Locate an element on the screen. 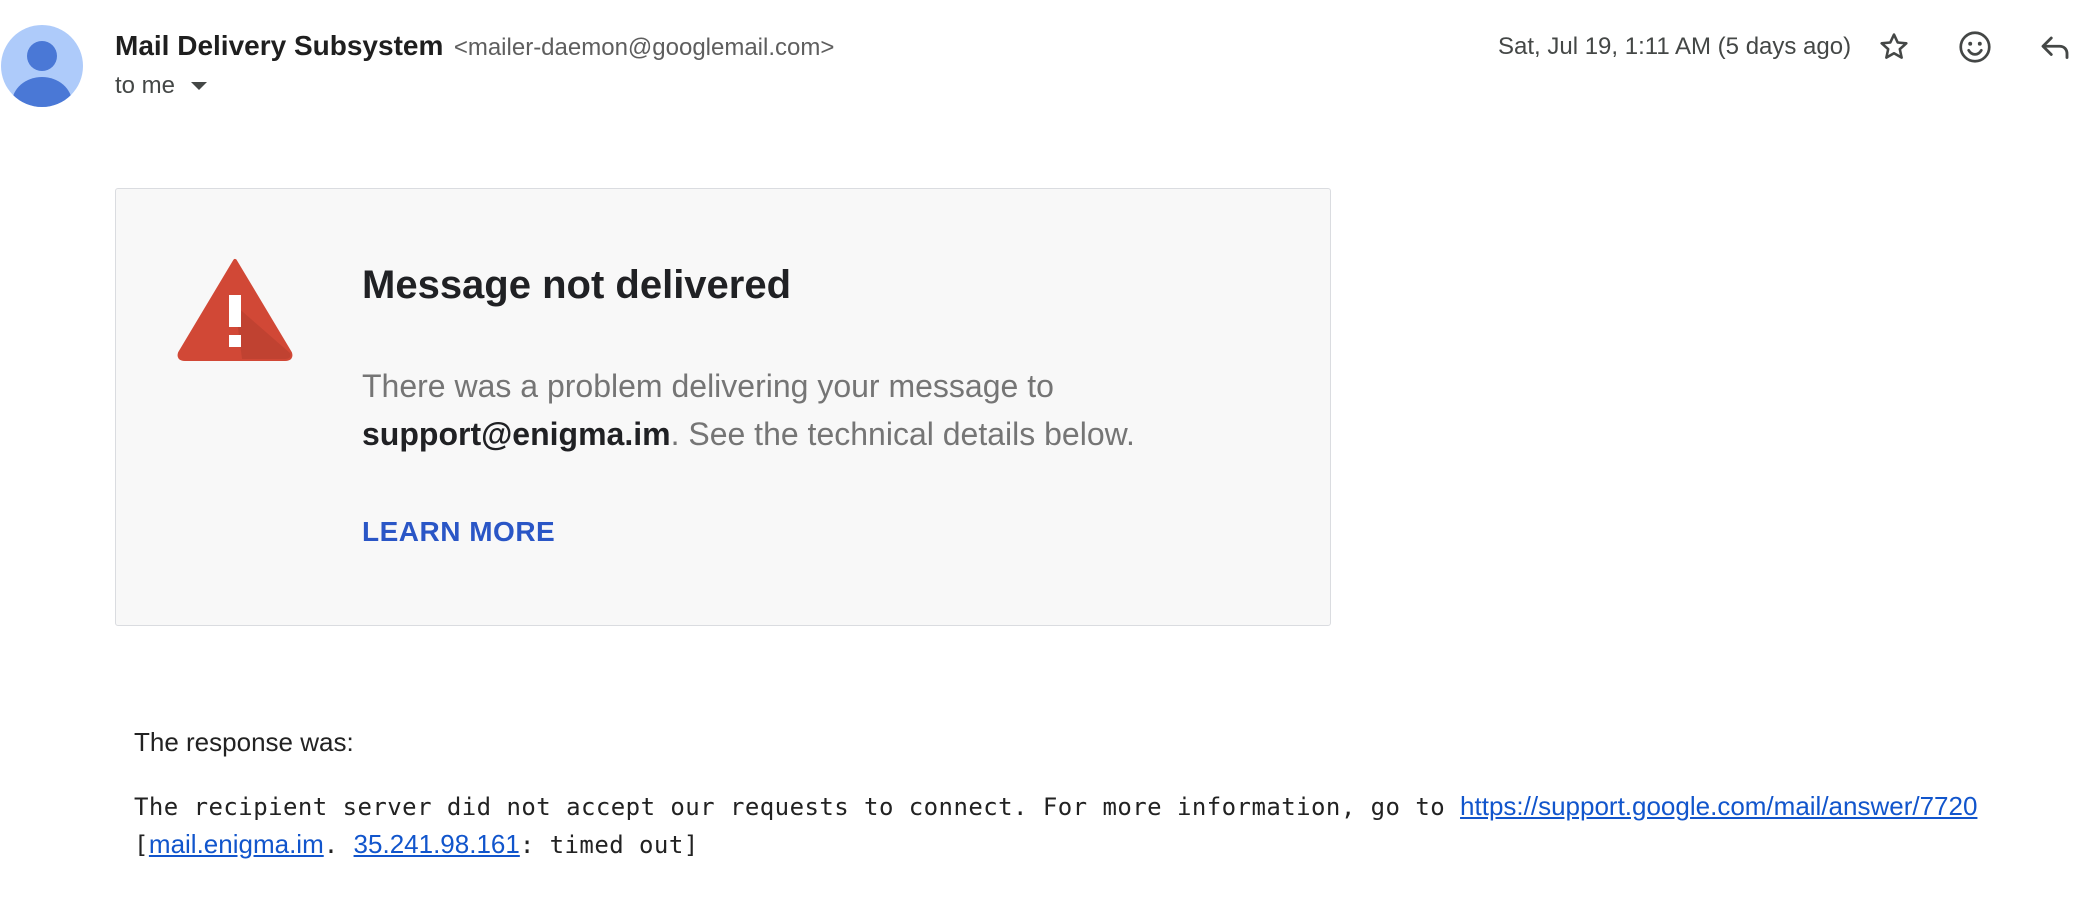 The height and width of the screenshot is (914, 2094). card-title: Message not delivered is located at coordinates (577, 285).